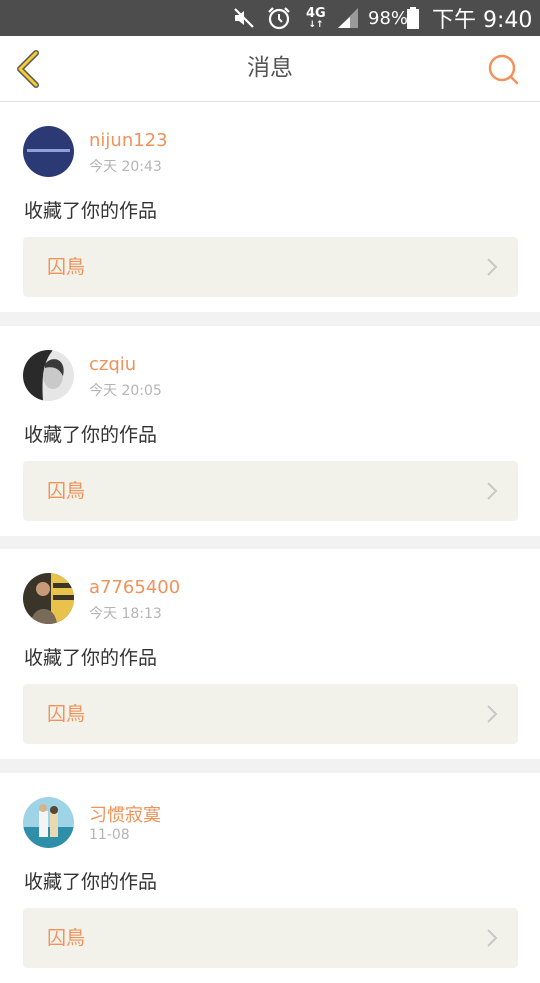 Image resolution: width=540 pixels, height=983 pixels. What do you see at coordinates (109, 835) in the screenshot?
I see `timestamp: 11-08` at bounding box center [109, 835].